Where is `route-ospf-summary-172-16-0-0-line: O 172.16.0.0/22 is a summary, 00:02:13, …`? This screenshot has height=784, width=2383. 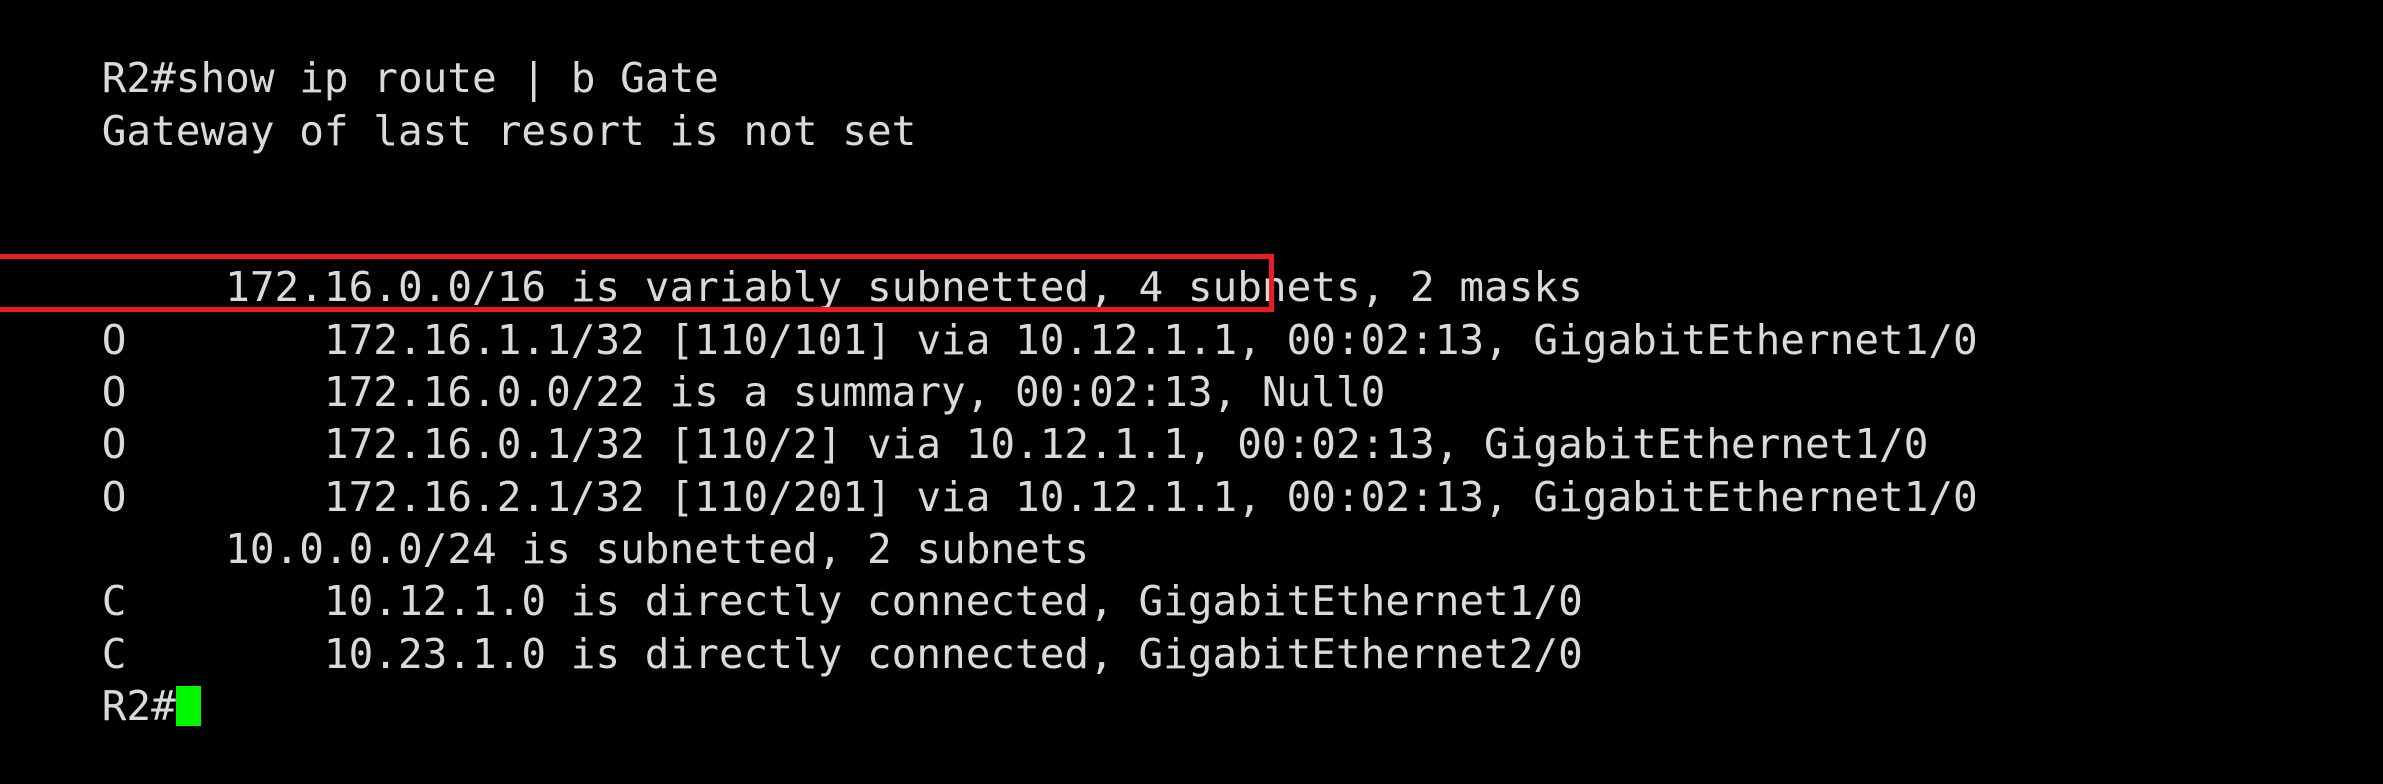
route-ospf-summary-172-16-0-0-line: O 172.16.0.0/22 is a summary, 00:02:13, … is located at coordinates (1191, 365).